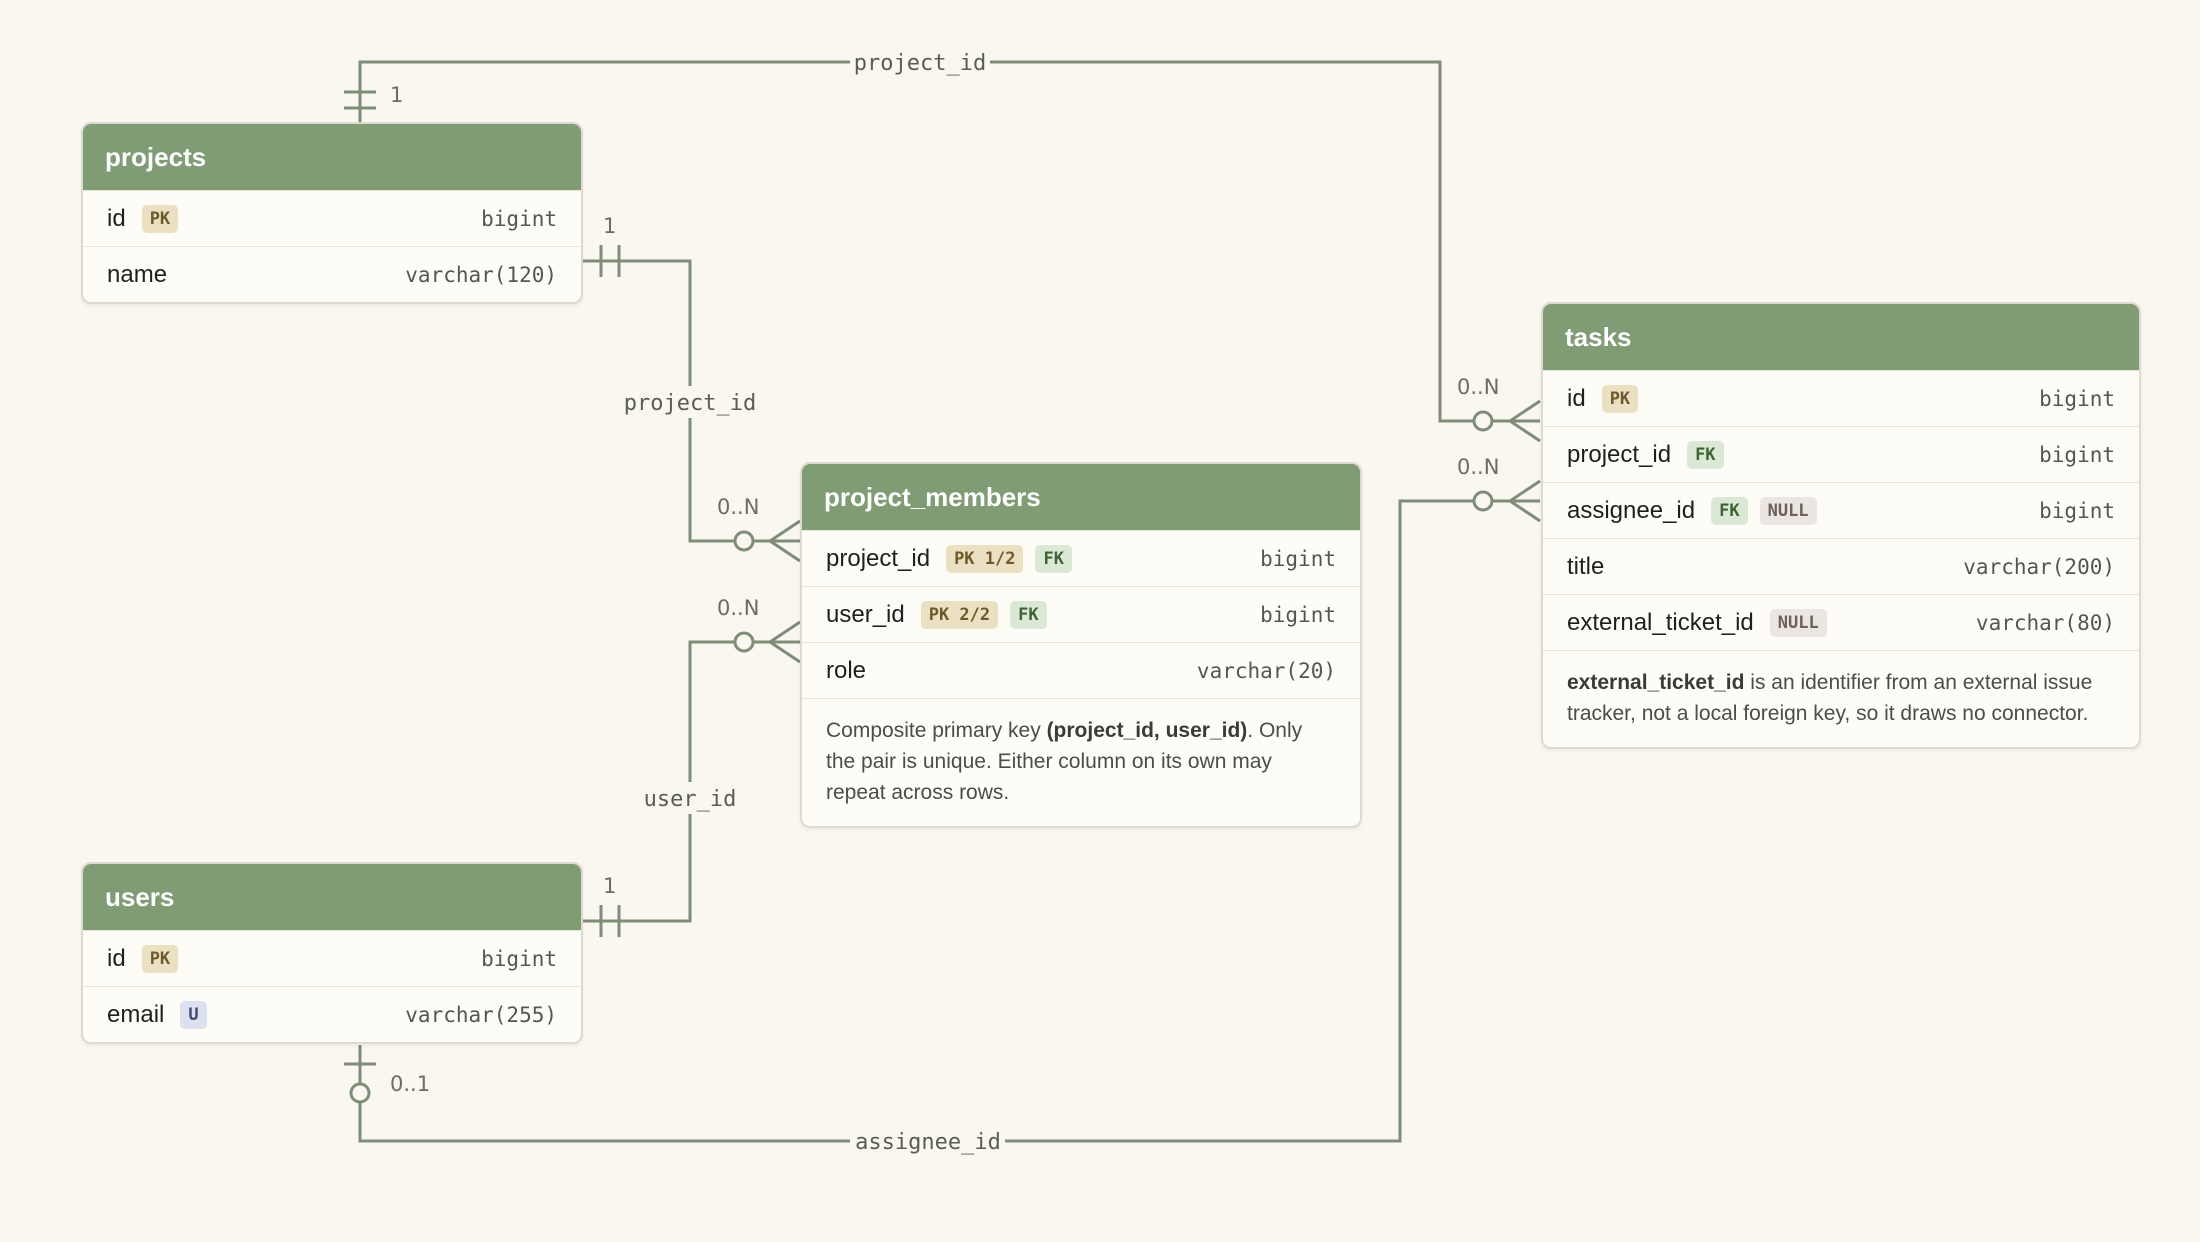  Describe the element at coordinates (332, 897) in the screenshot. I see `entity-title: users` at that location.